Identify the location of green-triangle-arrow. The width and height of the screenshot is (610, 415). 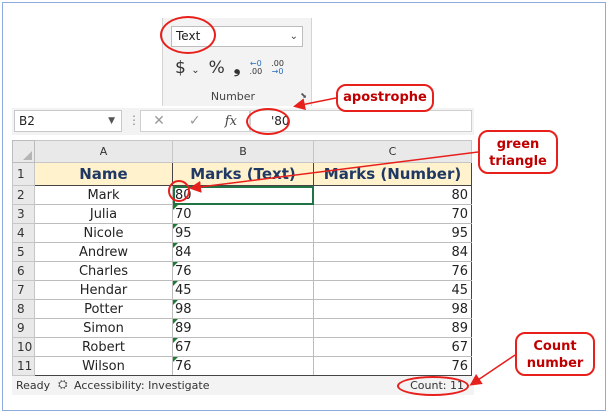
(334, 172).